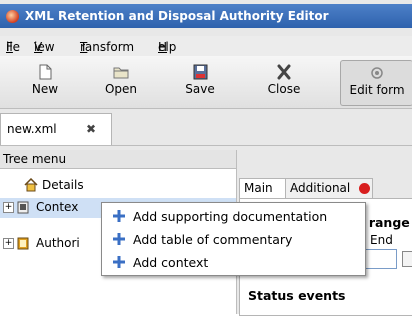 This screenshot has width=412, height=316. I want to click on edit-form-label: Edit form, so click(377, 90).